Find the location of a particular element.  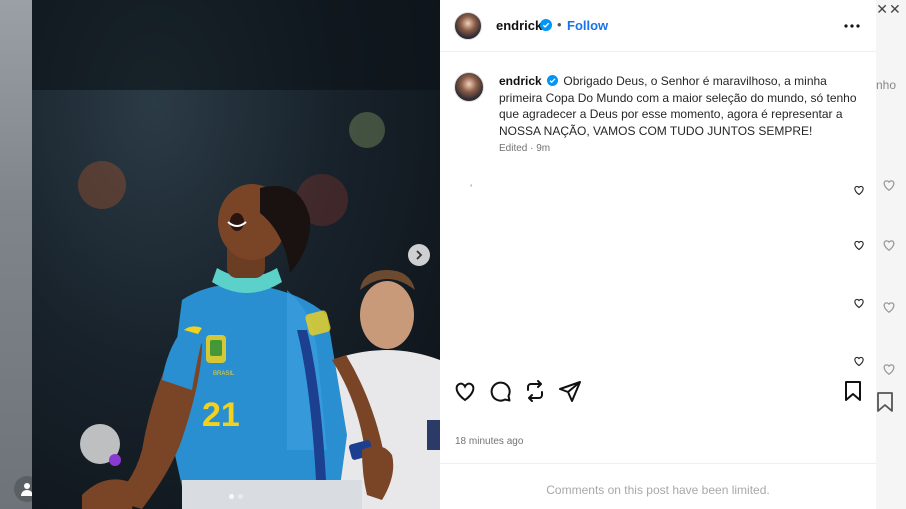

post-header: endrick • Follow is located at coordinates (658, 26).